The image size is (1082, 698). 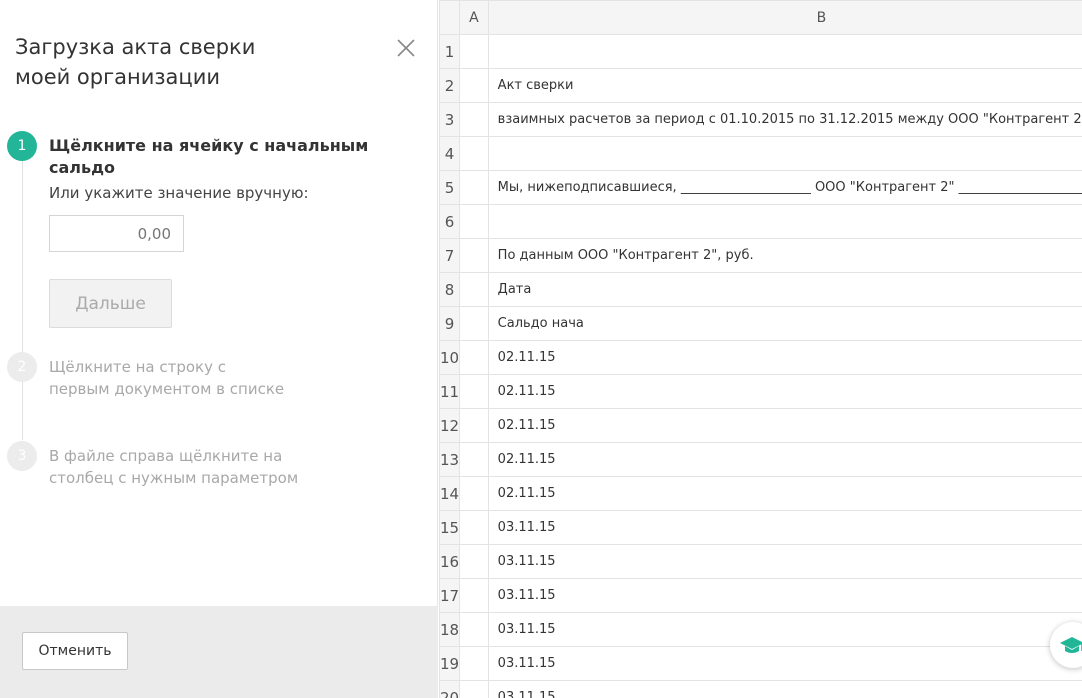 I want to click on cancel-button: Отменить, so click(x=75, y=651).